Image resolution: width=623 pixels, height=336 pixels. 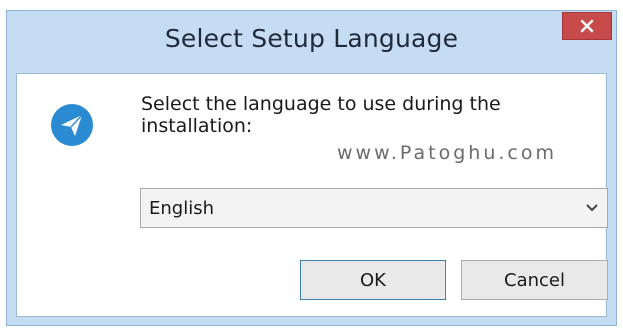 I want to click on language-select: English, so click(x=374, y=208).